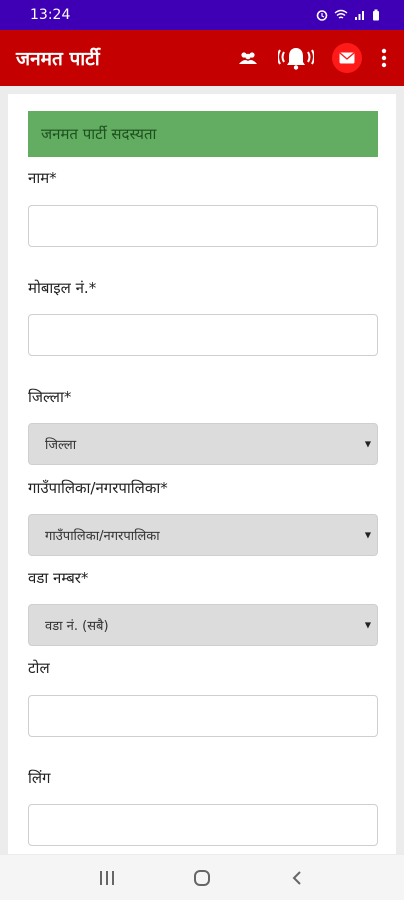 This screenshot has width=404, height=900. Describe the element at coordinates (376, 15) in the screenshot. I see `battery-icon` at that location.